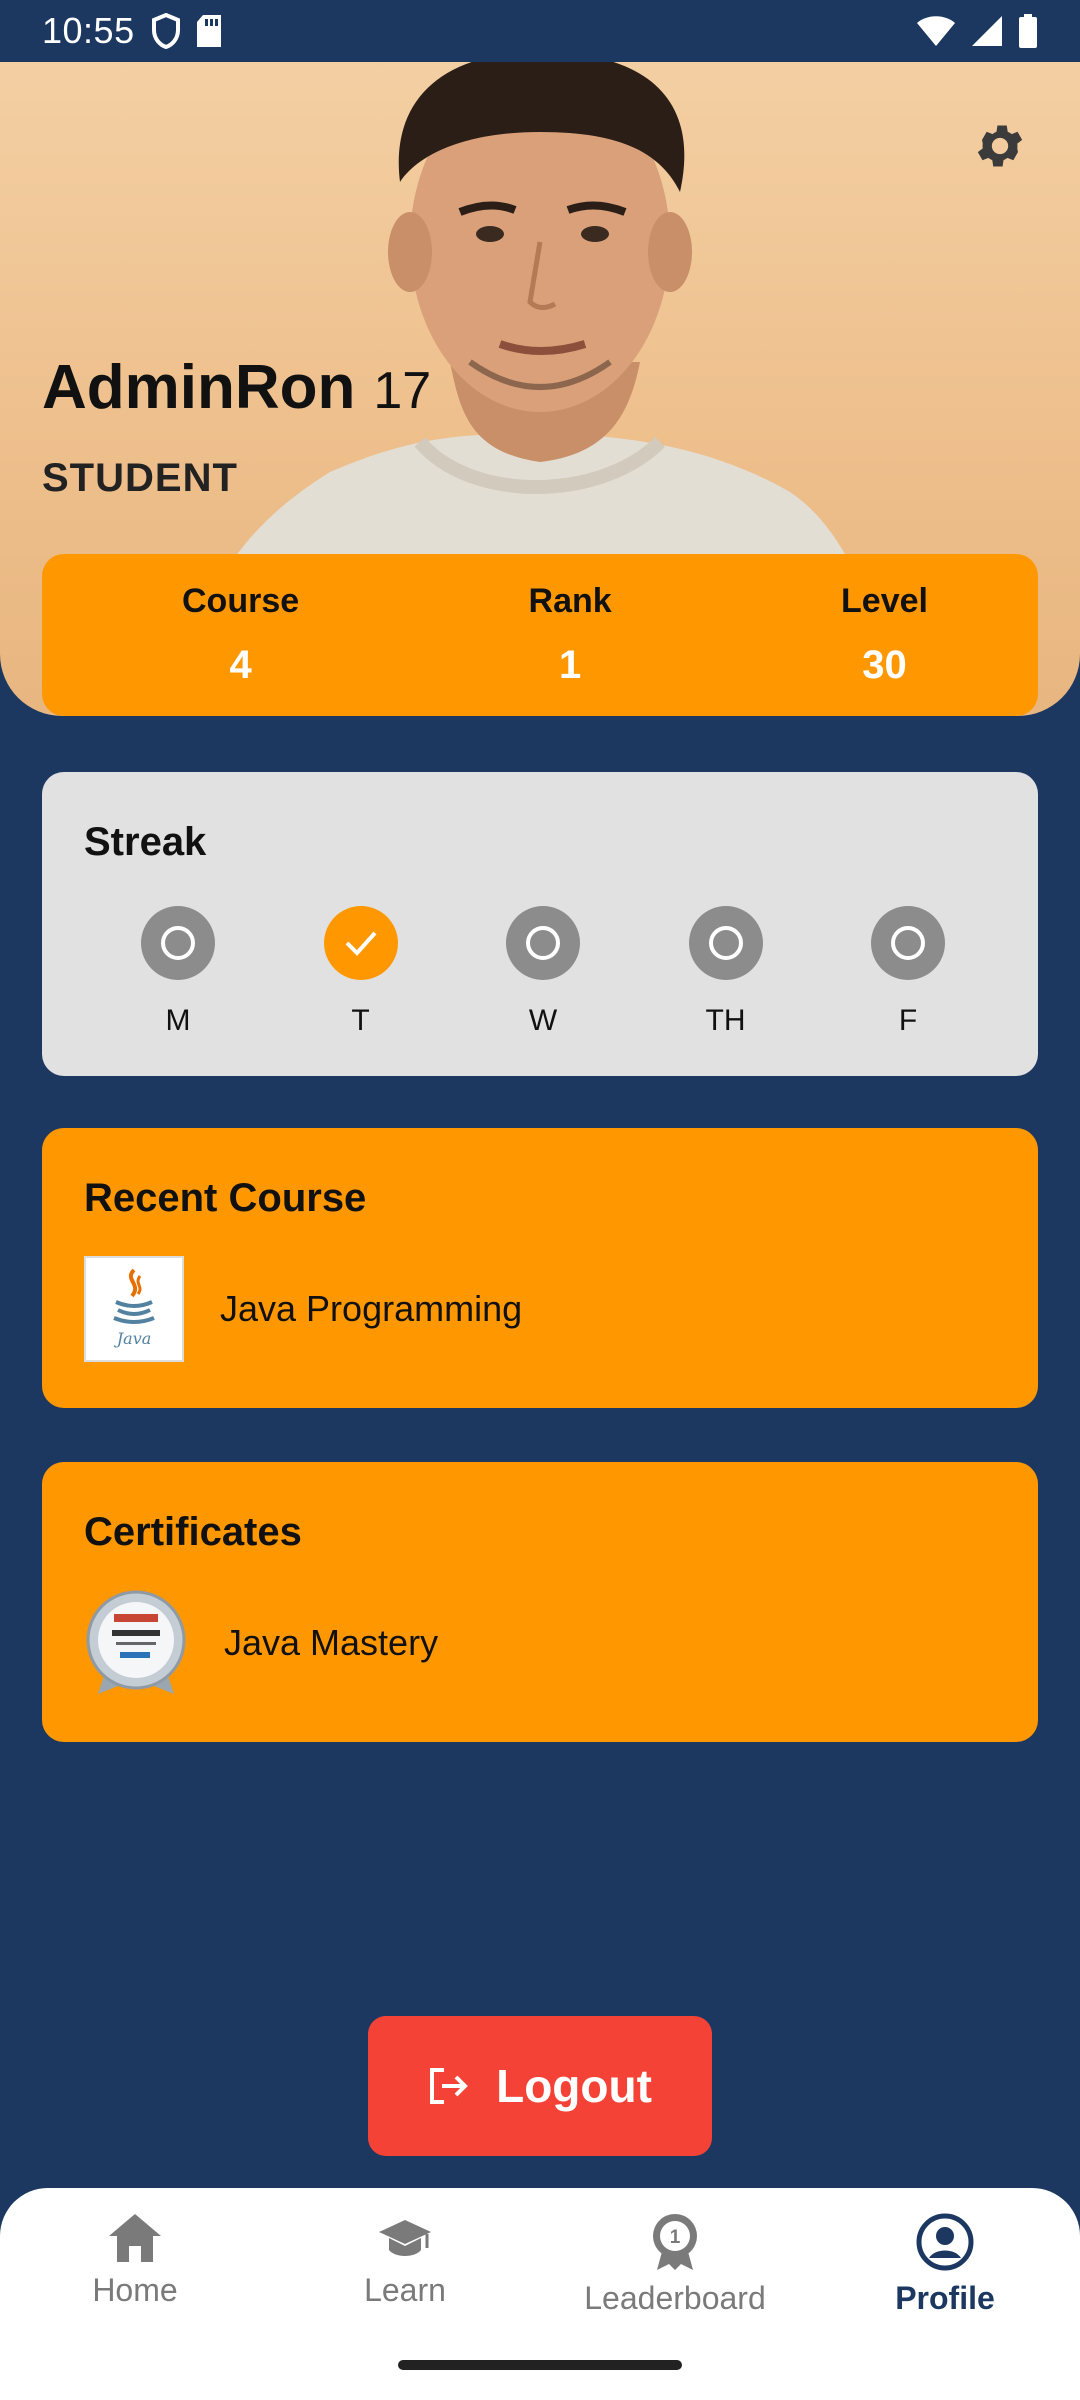 The image size is (1080, 2400). Describe the element at coordinates (240, 665) in the screenshot. I see `stat-value: 4` at that location.